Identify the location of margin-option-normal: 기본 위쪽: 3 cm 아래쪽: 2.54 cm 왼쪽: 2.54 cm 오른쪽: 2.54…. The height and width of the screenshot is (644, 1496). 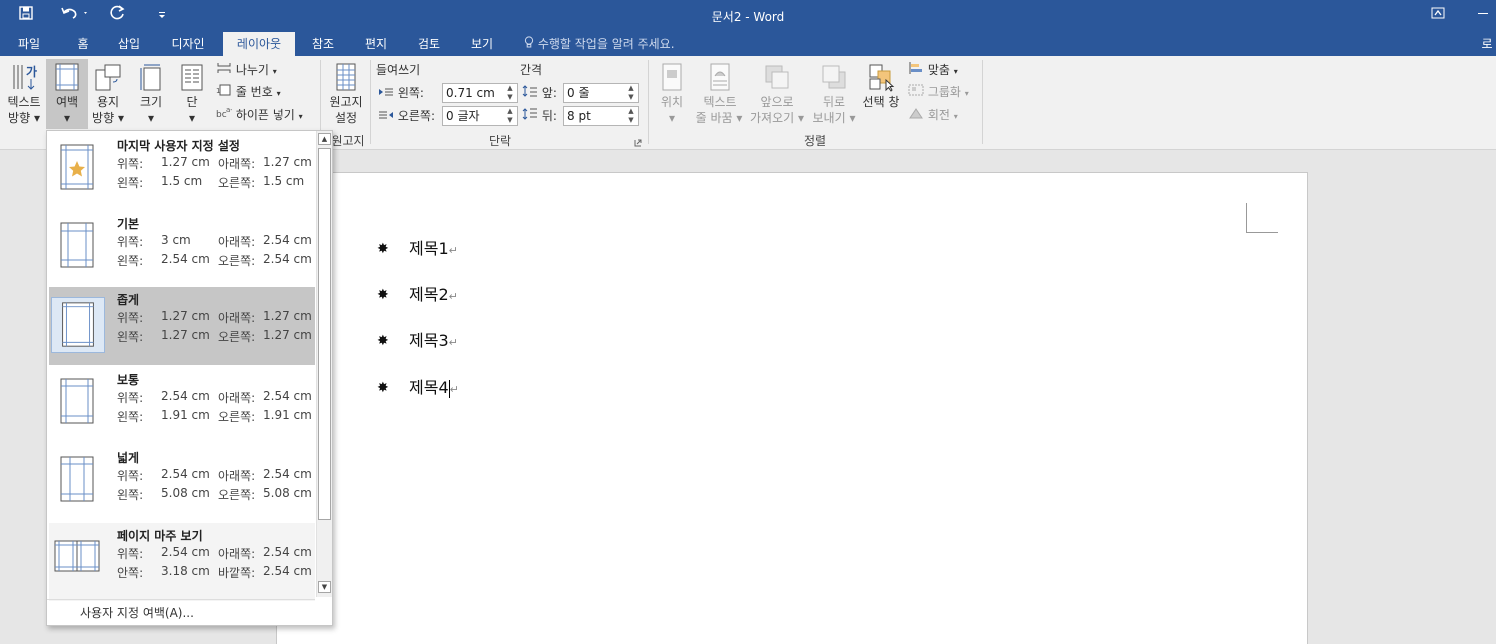
(182, 250).